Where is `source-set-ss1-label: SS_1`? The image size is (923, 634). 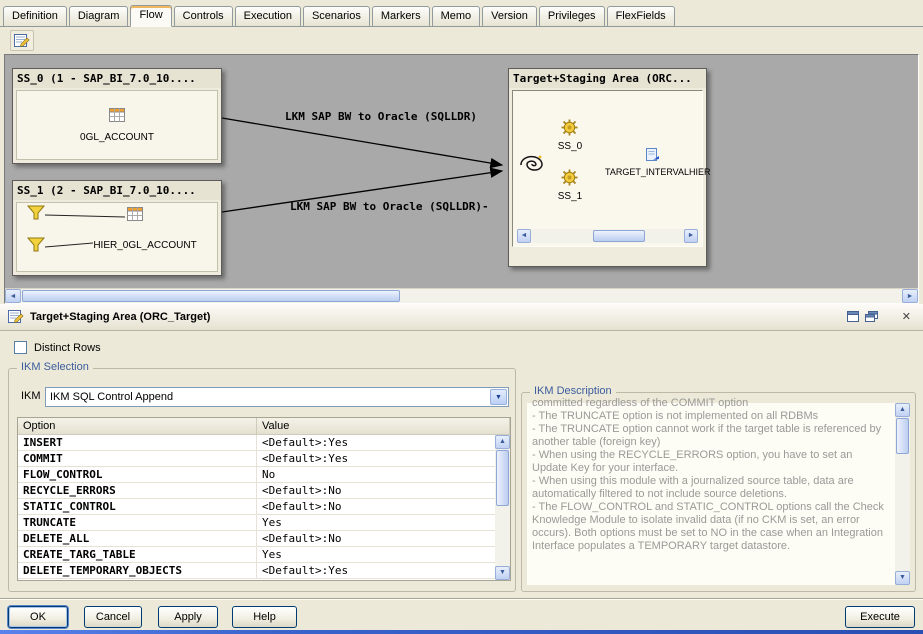
source-set-ss1-label: SS_1 is located at coordinates (570, 196).